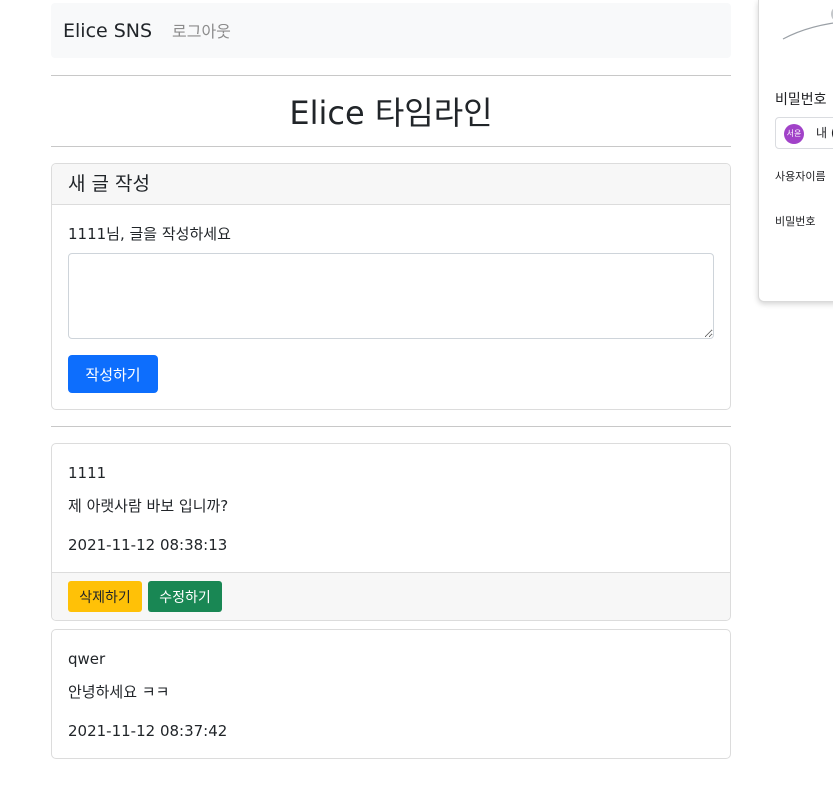 This screenshot has height=801, width=833. What do you see at coordinates (185, 596) in the screenshot?
I see `edit-post-button: 수정하기` at bounding box center [185, 596].